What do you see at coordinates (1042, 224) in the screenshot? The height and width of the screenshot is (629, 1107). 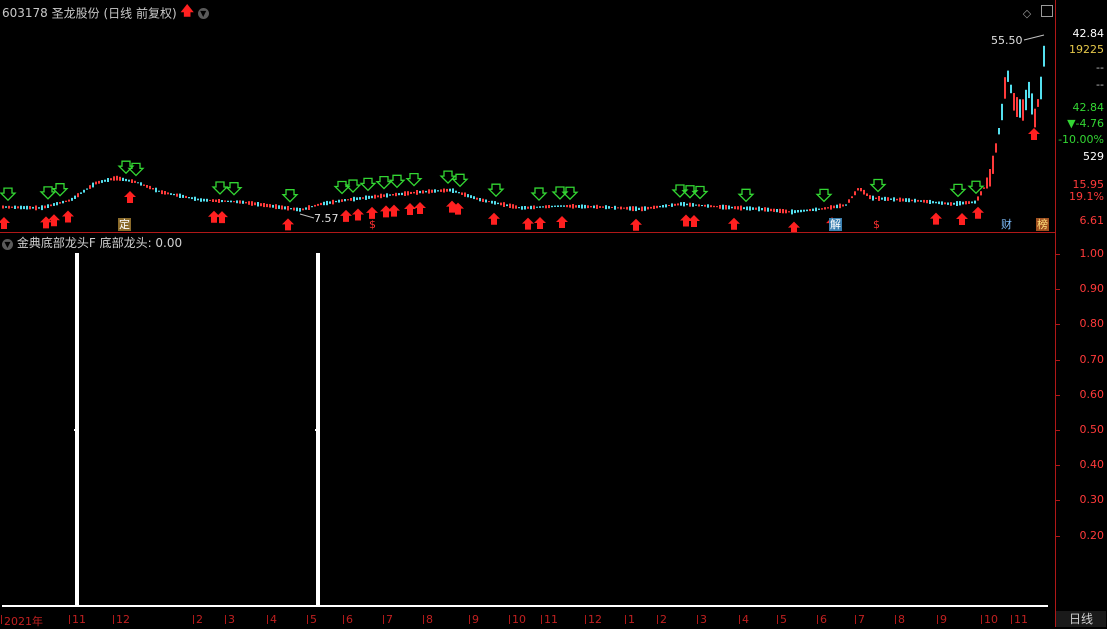 I see `event-badge-bang: 榜` at bounding box center [1042, 224].